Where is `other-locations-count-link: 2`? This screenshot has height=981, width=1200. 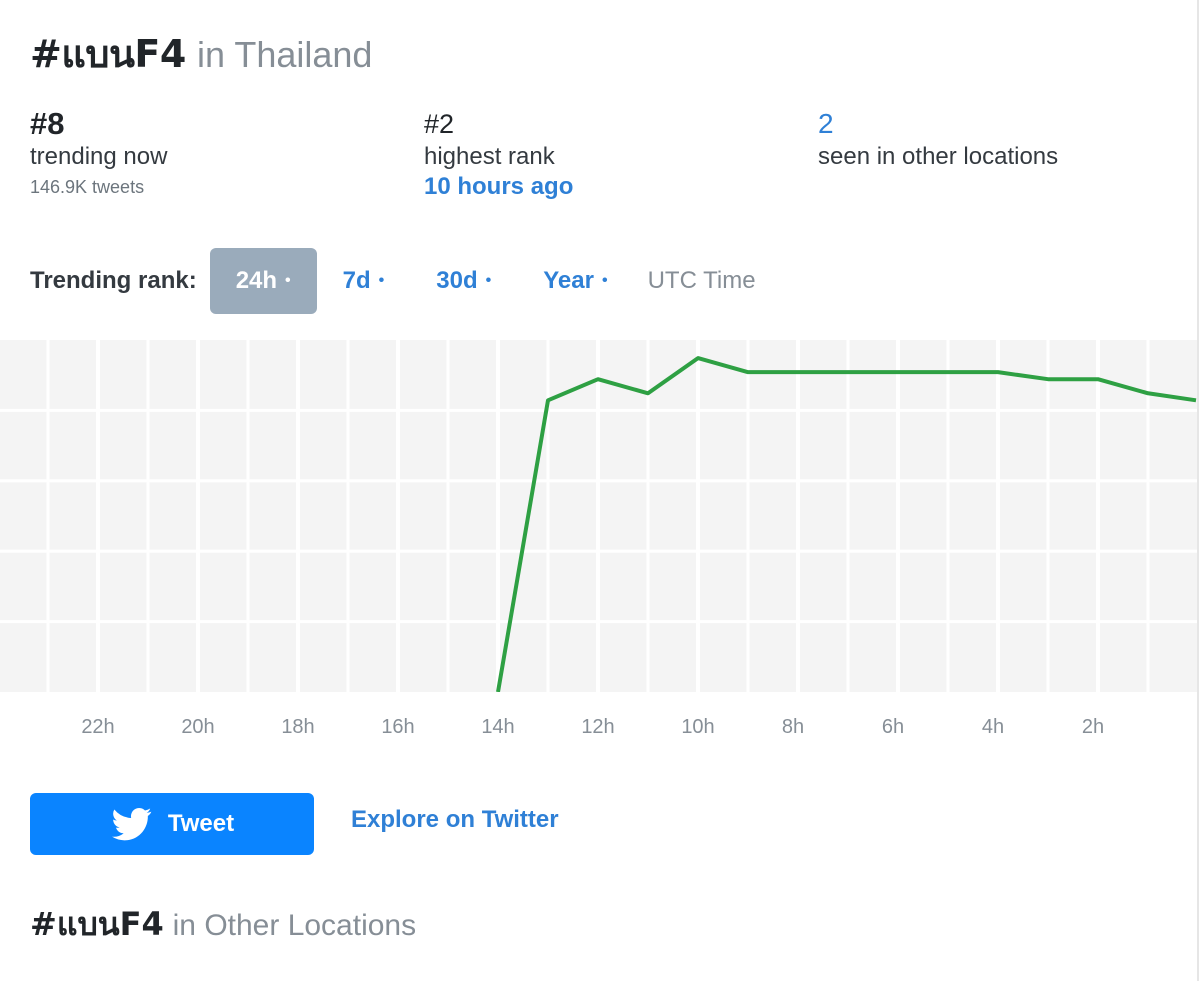
other-locations-count-link: 2 is located at coordinates (938, 124).